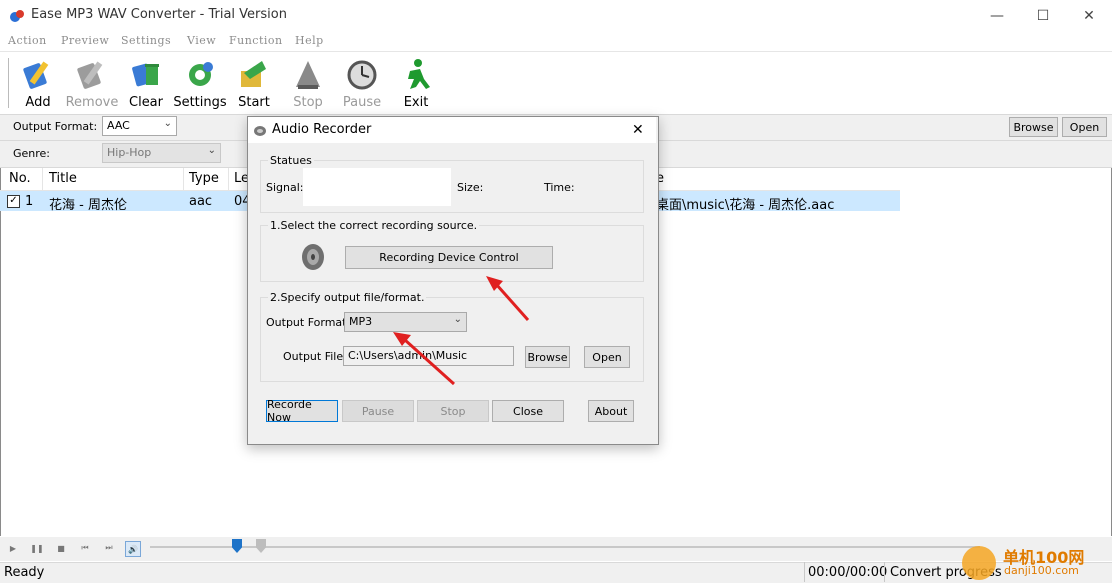  What do you see at coordinates (201, 40) in the screenshot?
I see `menu-view: View` at bounding box center [201, 40].